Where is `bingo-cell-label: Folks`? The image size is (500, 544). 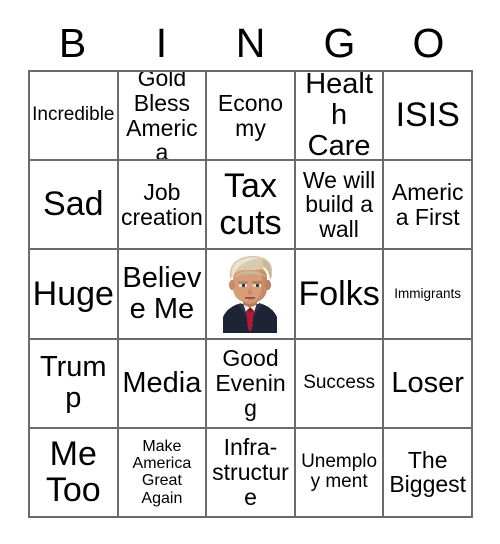 bingo-cell-label: Folks is located at coordinates (339, 293).